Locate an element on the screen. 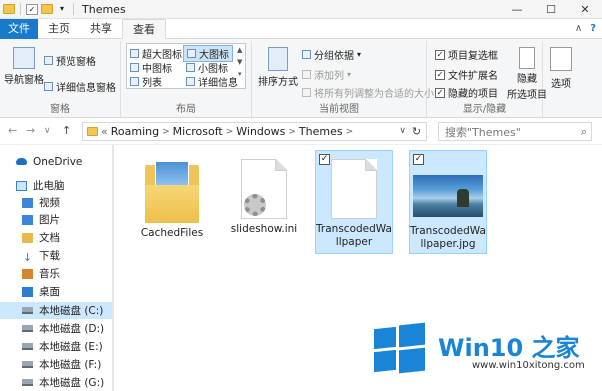 This screenshot has height=391, width=602. nav-item-downloads: ↓ 下载 is located at coordinates (57, 255).